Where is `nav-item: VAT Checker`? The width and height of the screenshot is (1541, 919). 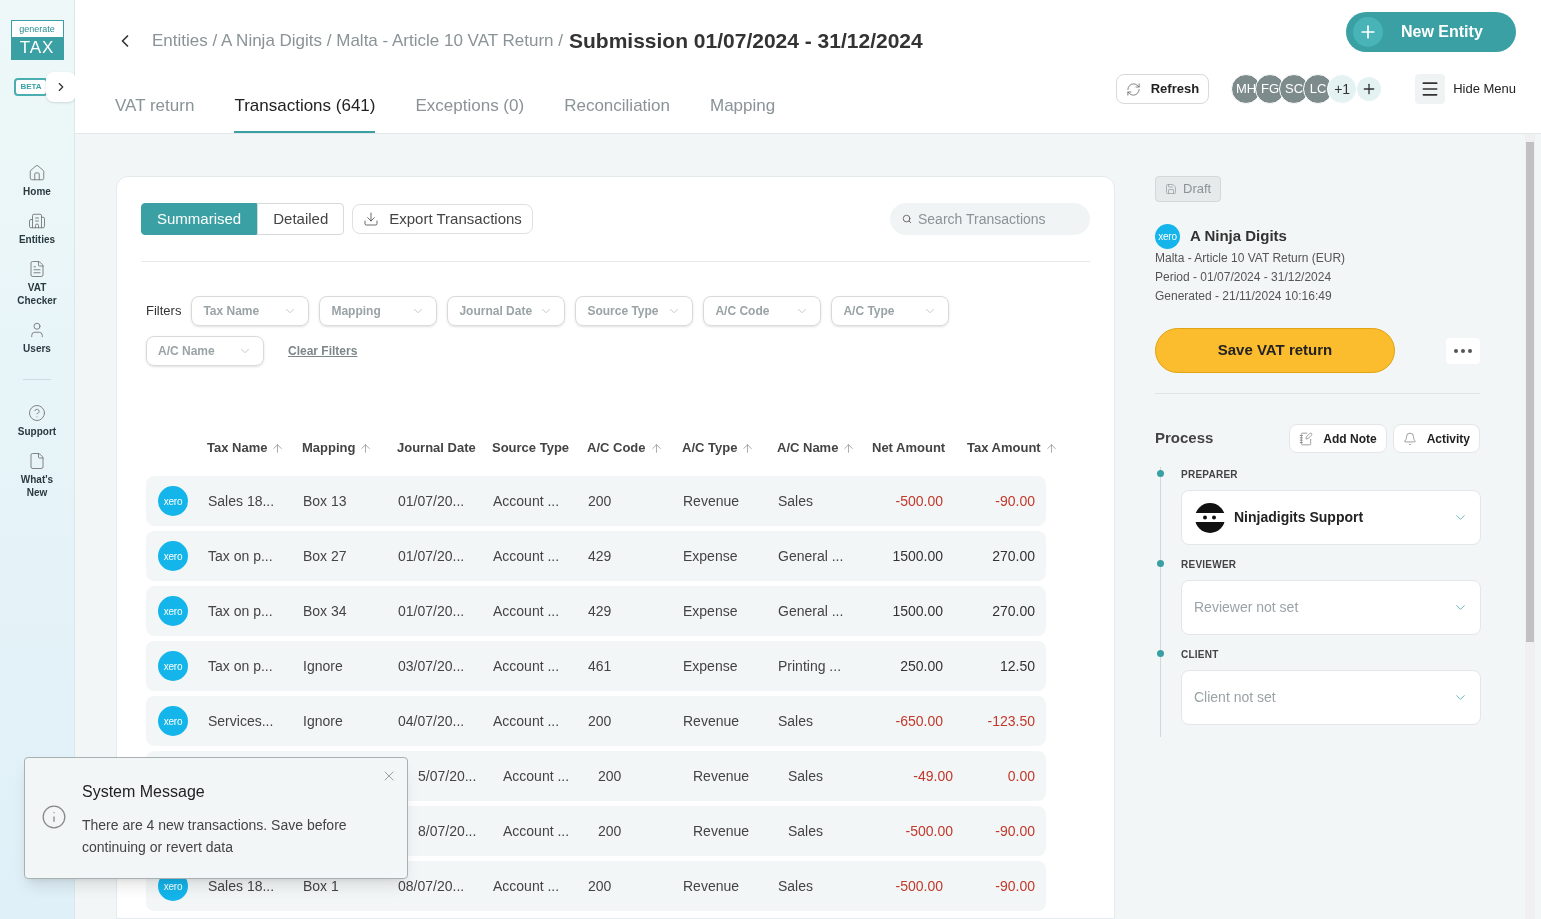
nav-item: VAT Checker is located at coordinates (37, 283).